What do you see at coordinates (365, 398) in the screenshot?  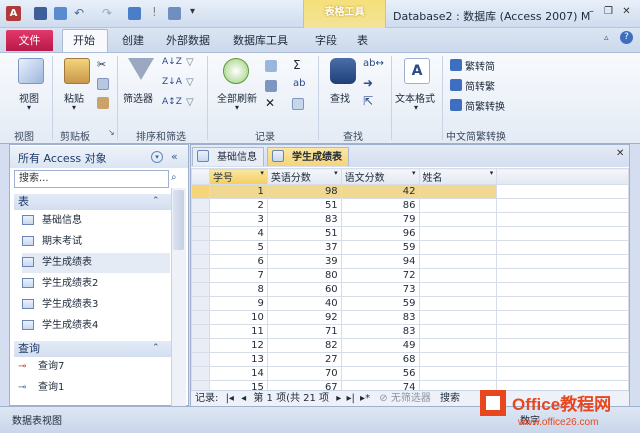 I see `new-record-nav-icon: ▸*` at bounding box center [365, 398].